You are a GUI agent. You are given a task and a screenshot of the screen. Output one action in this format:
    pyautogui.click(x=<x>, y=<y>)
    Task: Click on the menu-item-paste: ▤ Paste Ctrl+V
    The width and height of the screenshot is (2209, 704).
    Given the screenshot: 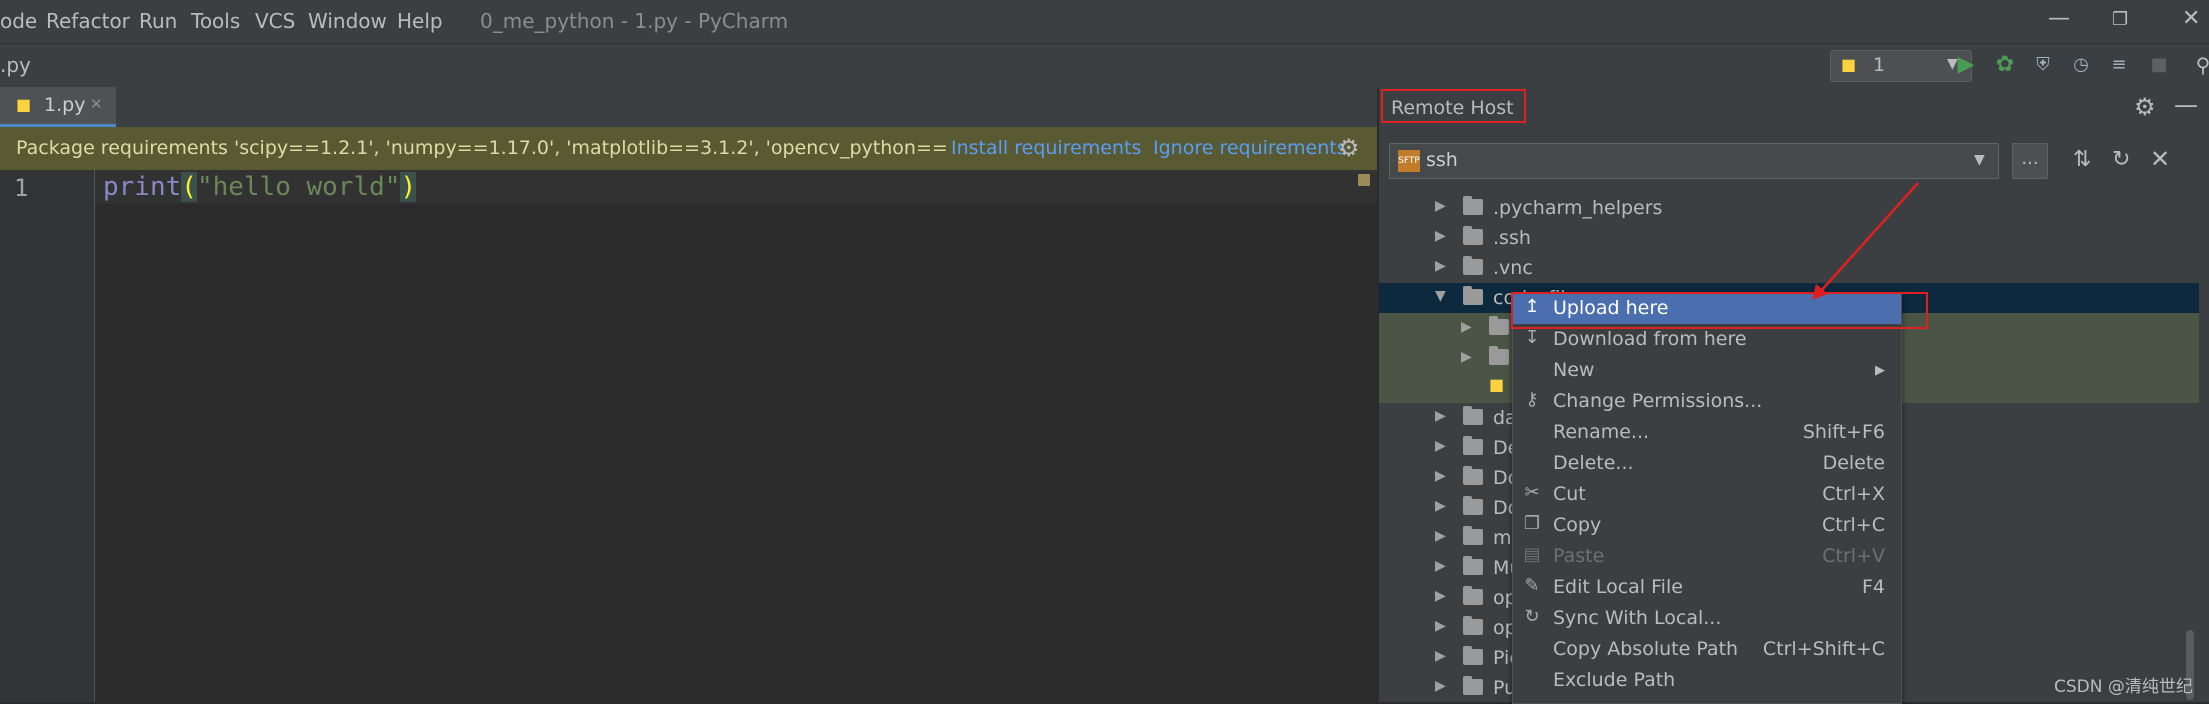 What is the action you would take?
    pyautogui.click(x=1707, y=556)
    